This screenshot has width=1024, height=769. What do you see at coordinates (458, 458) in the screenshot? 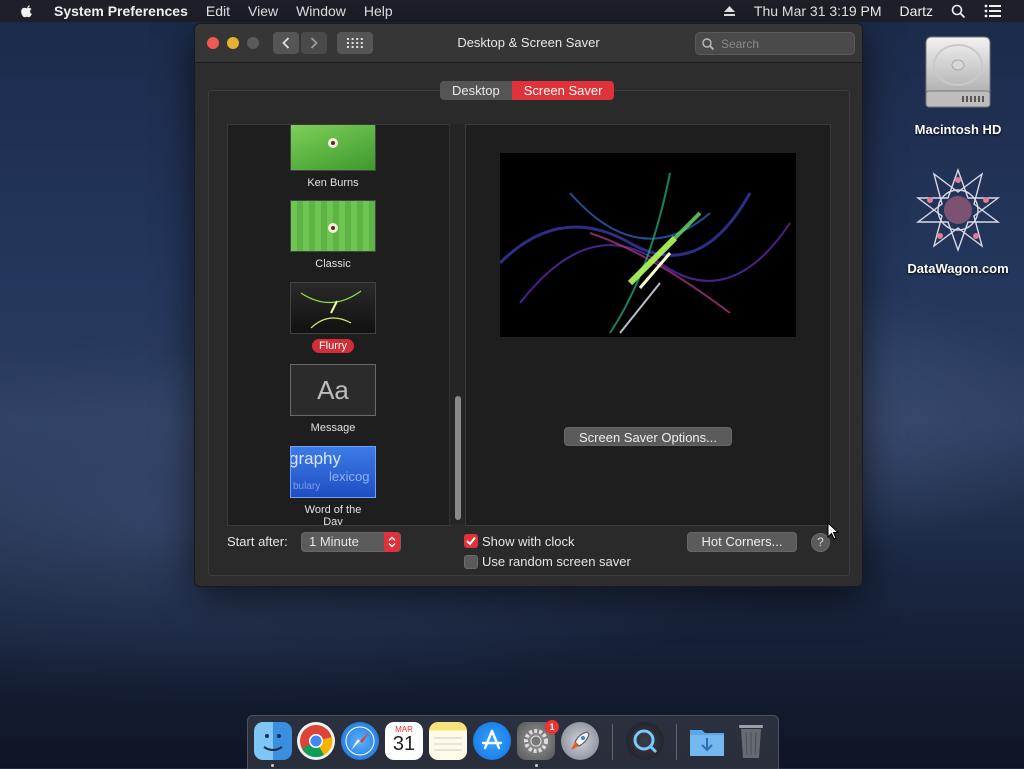
I see `scrollbar-thumb` at bounding box center [458, 458].